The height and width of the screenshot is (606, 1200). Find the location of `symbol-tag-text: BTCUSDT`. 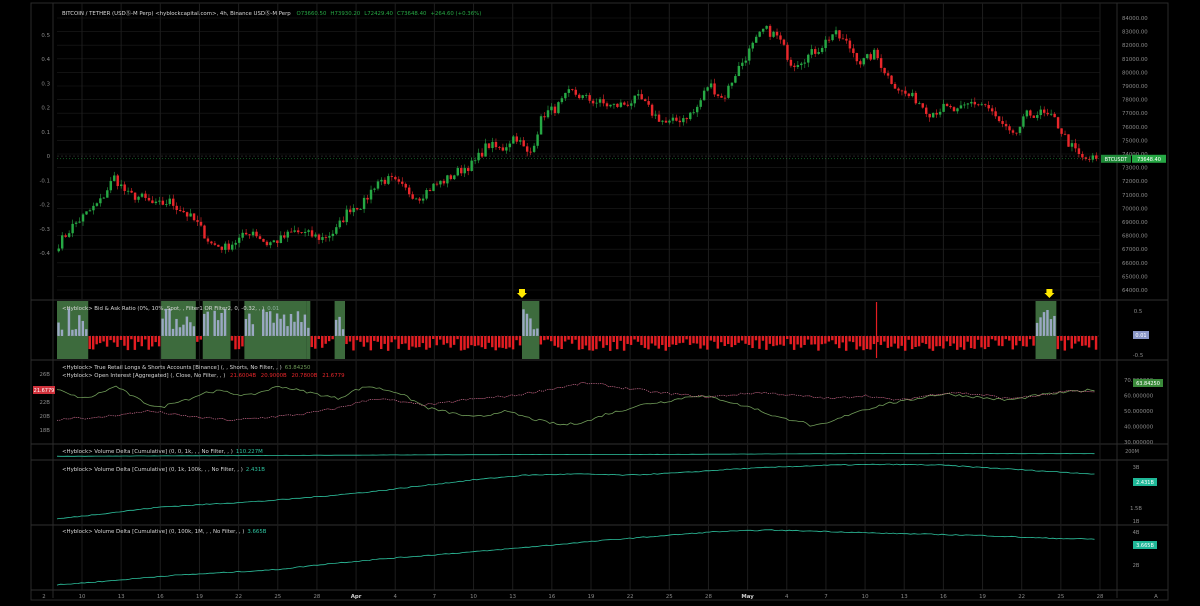

symbol-tag-text: BTCUSDT is located at coordinates (1116, 160).